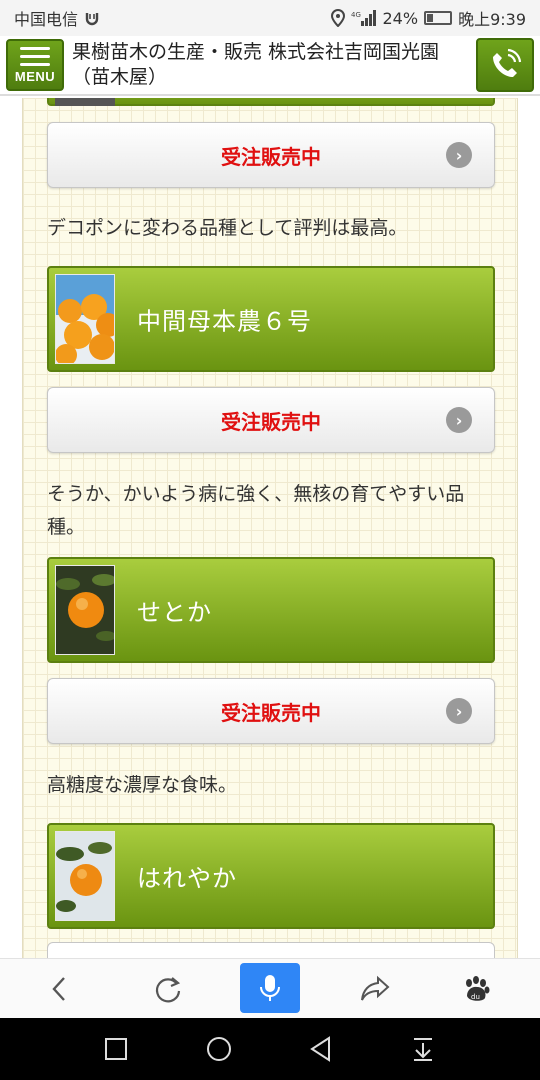  What do you see at coordinates (271, 610) in the screenshot?
I see `variety-banner: せとか` at bounding box center [271, 610].